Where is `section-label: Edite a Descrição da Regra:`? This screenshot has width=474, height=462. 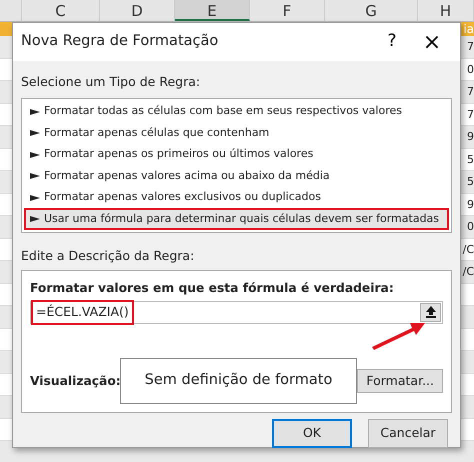 section-label: Edite a Descrição da Regra: is located at coordinates (108, 255).